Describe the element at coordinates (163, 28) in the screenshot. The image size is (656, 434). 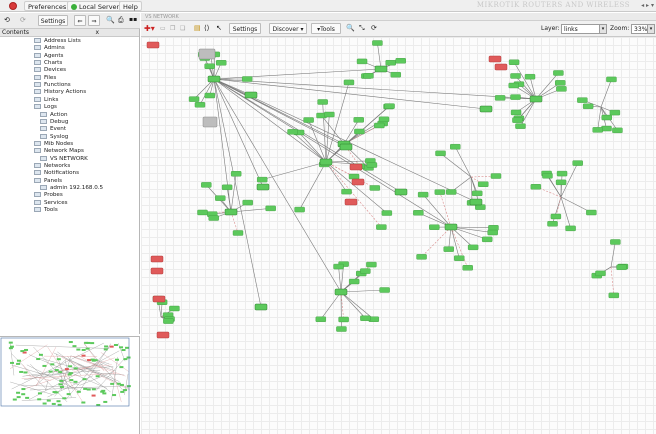
I see `cut-icon: ▭` at that location.